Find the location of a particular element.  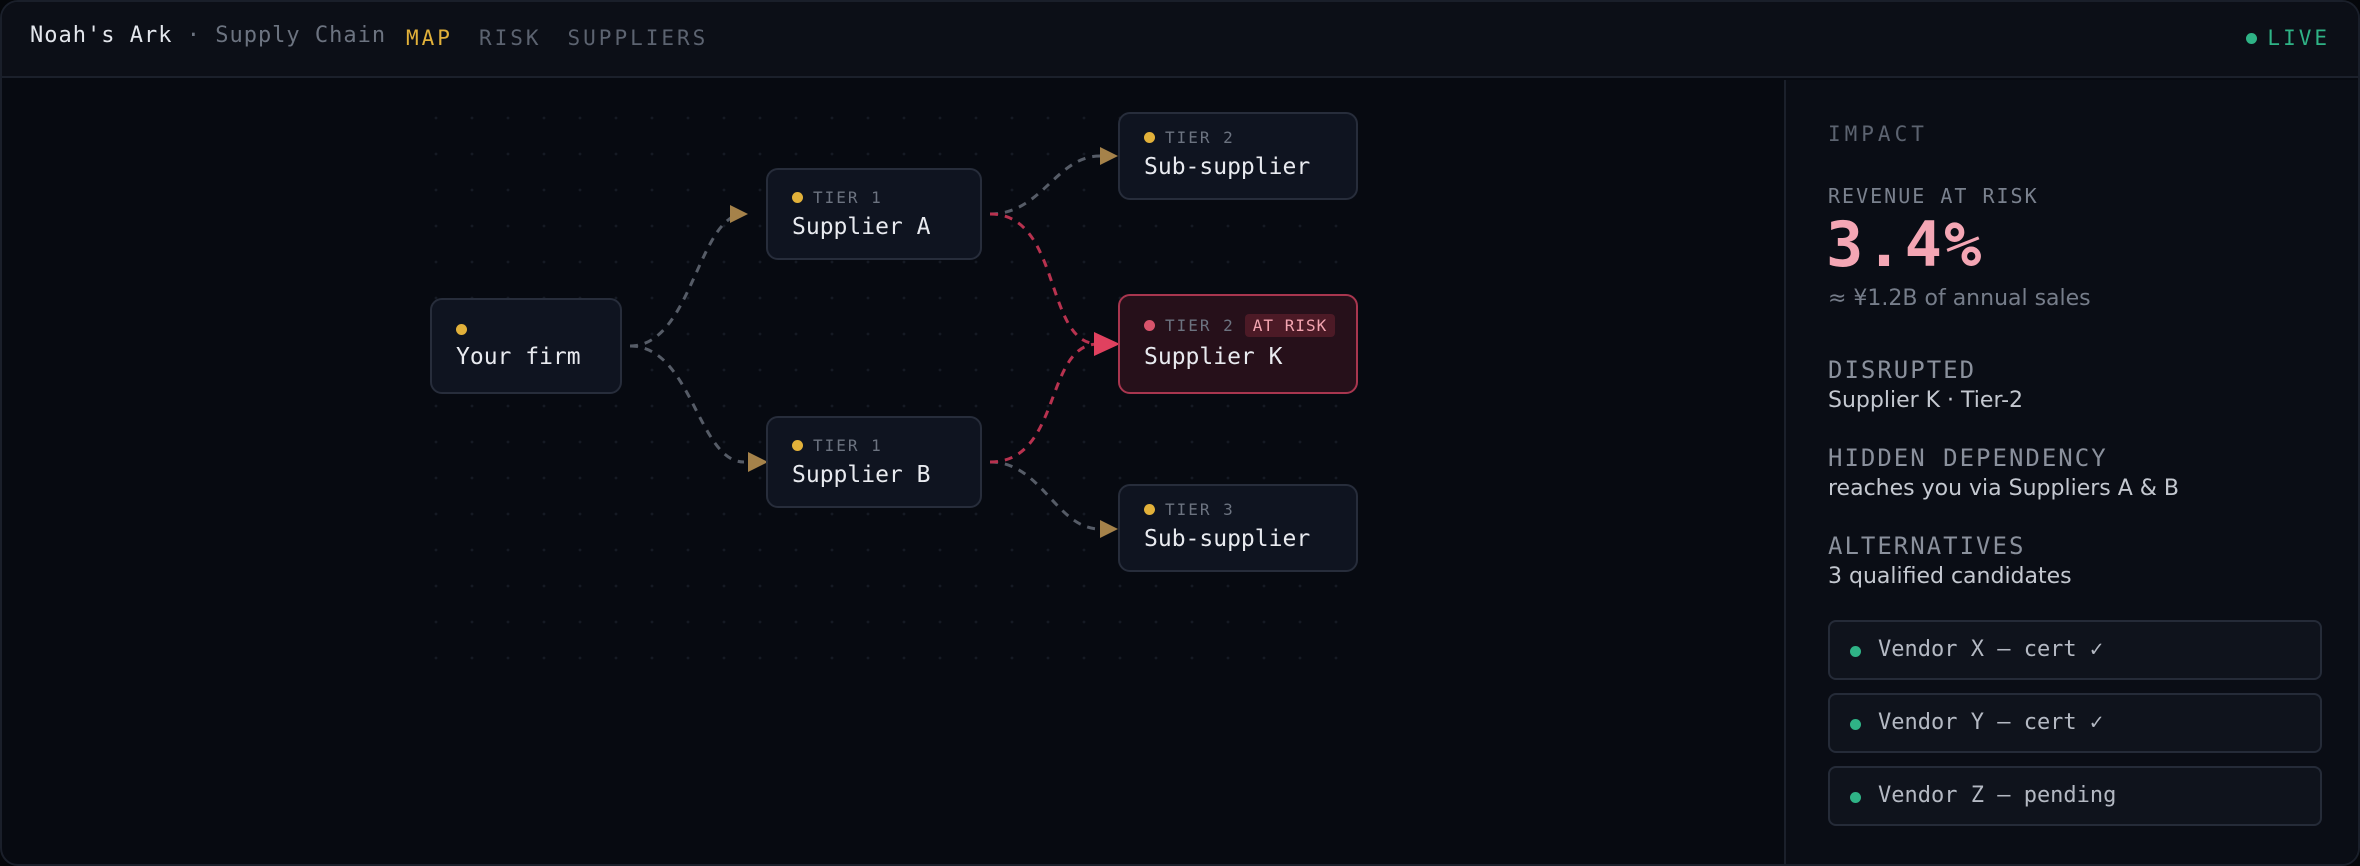

node-your-firm: Your firm is located at coordinates (526, 346).